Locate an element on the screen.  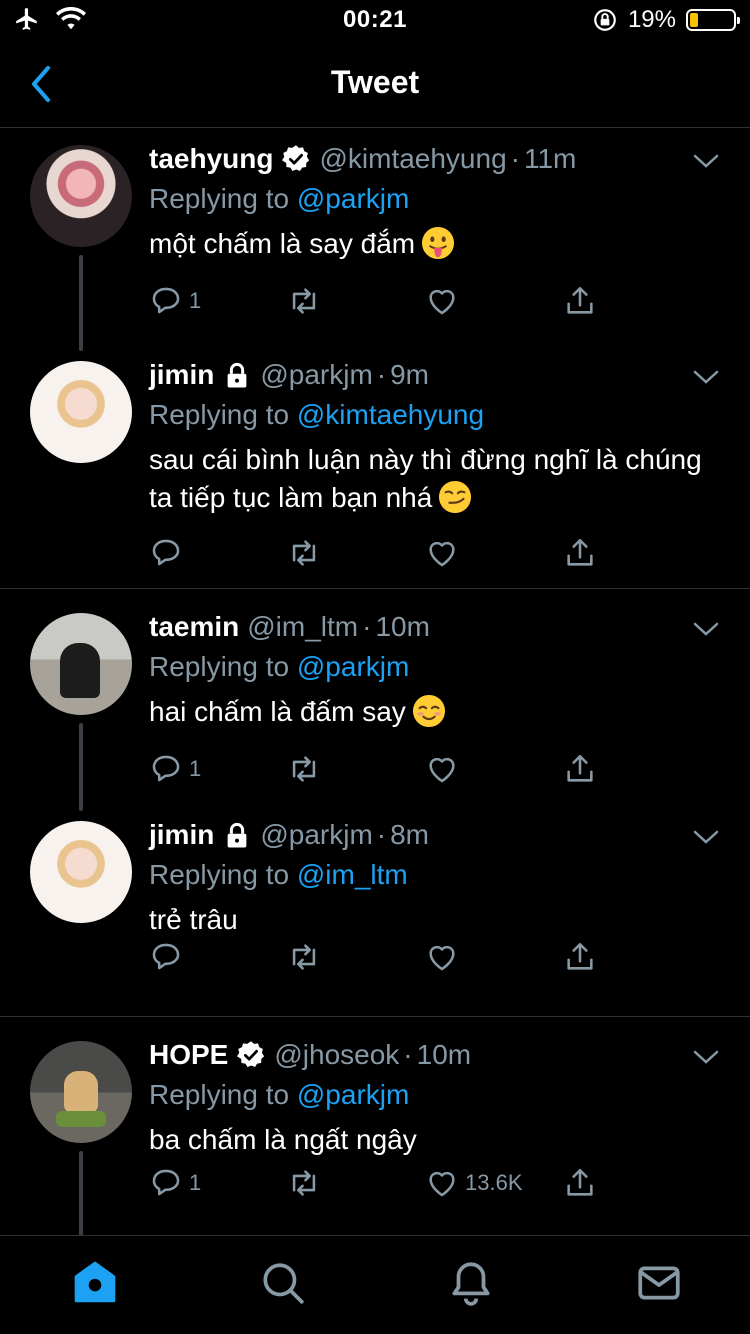
tab-messages is located at coordinates (659, 1283).